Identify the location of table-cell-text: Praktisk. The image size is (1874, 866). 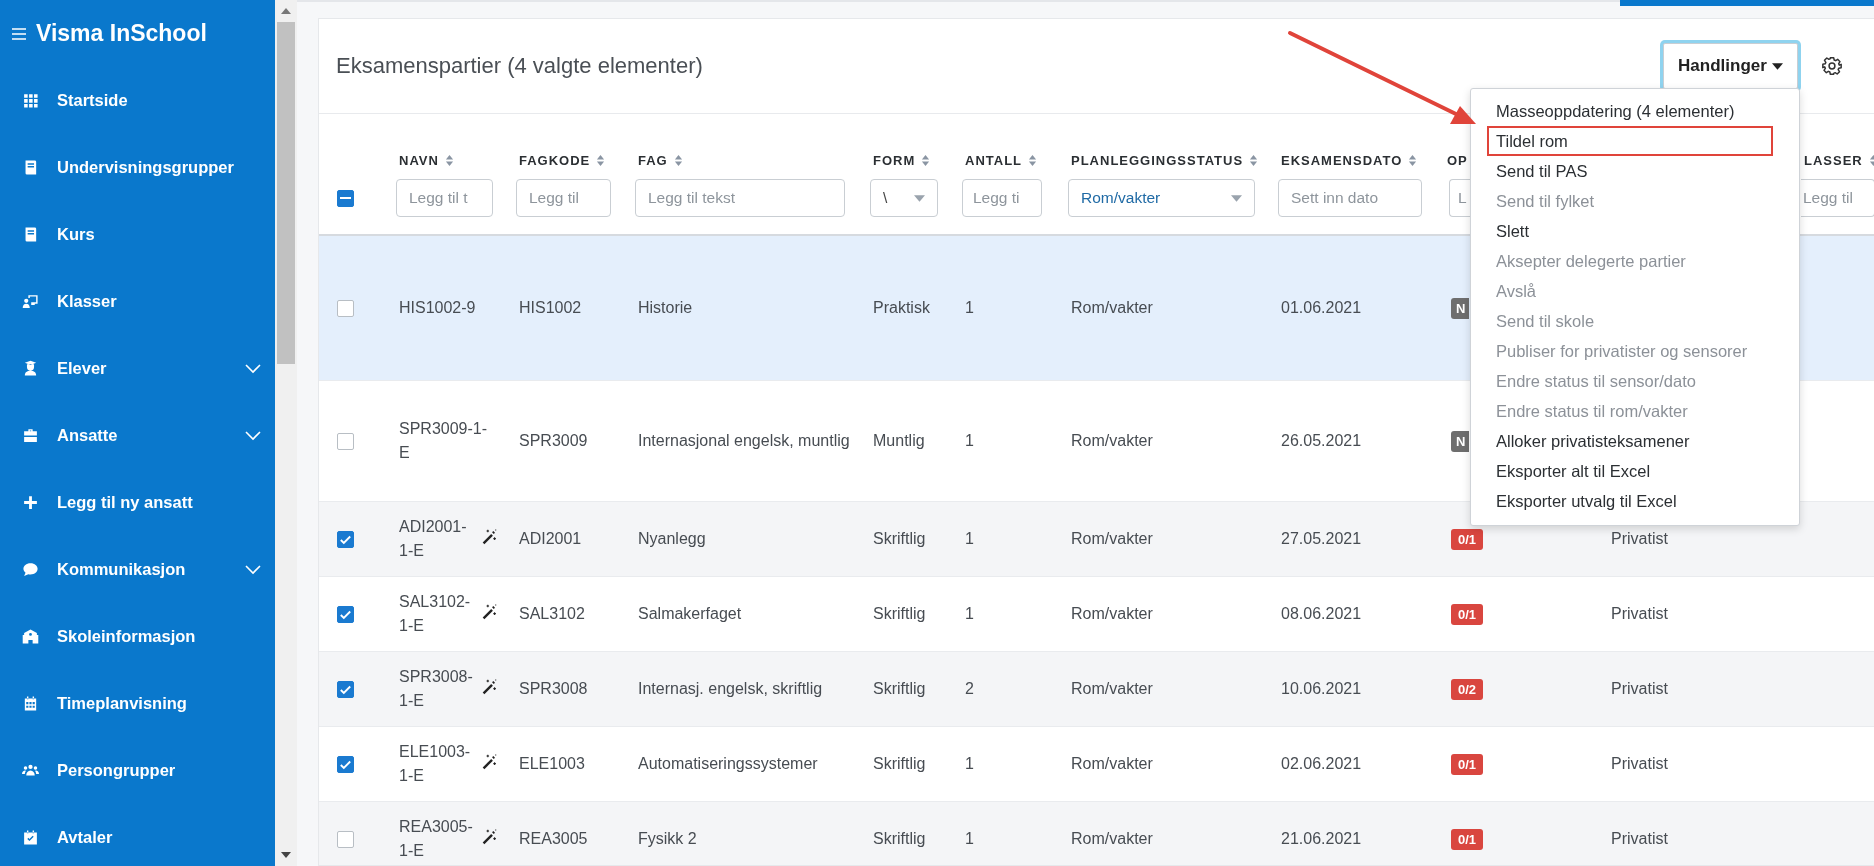
(901, 308).